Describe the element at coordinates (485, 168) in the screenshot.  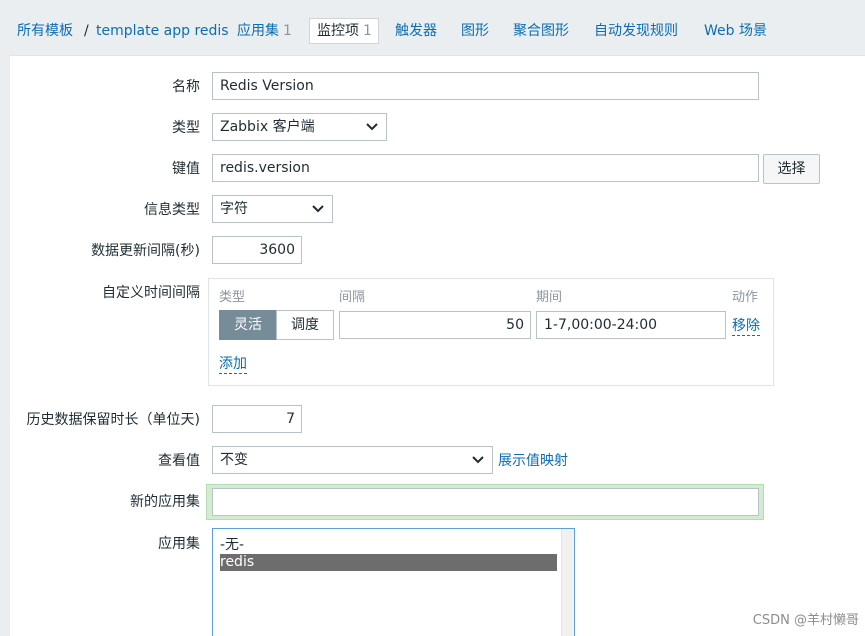
I see `key-input: redis.version` at that location.